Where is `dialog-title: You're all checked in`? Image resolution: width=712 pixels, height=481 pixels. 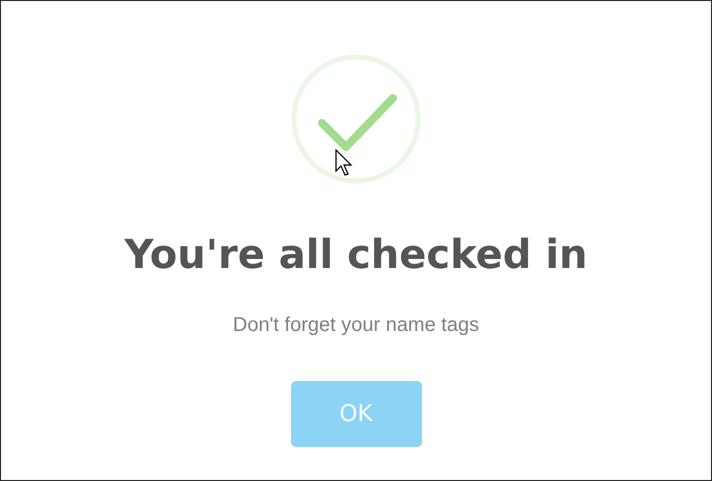 dialog-title: You're all checked in is located at coordinates (356, 255).